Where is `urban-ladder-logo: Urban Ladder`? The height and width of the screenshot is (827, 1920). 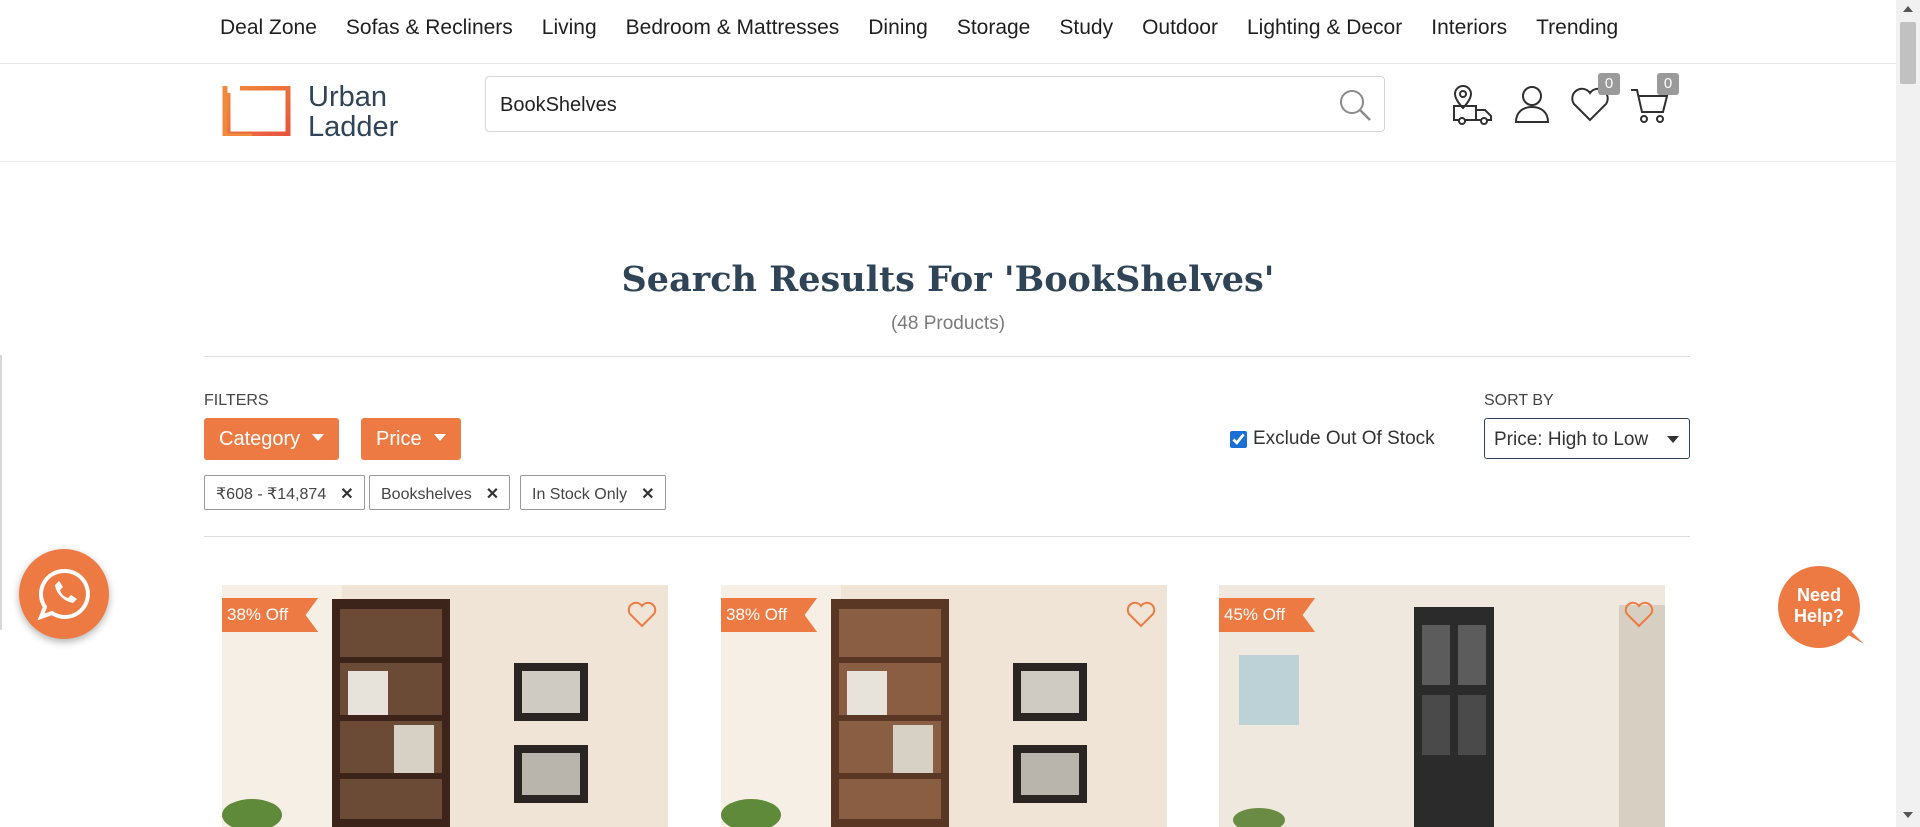
urban-ladder-logo: Urban Ladder is located at coordinates (322, 108).